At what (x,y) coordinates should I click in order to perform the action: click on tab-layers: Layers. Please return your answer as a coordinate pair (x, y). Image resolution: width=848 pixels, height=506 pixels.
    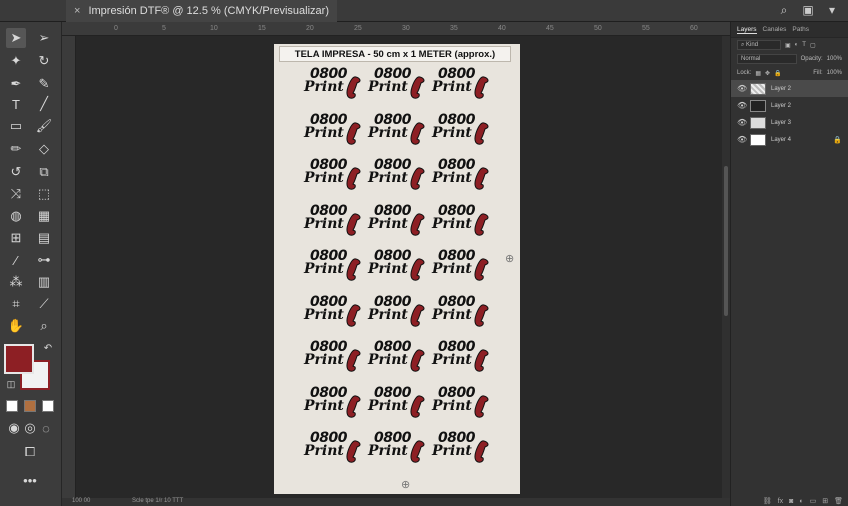
    Looking at the image, I should click on (747, 30).